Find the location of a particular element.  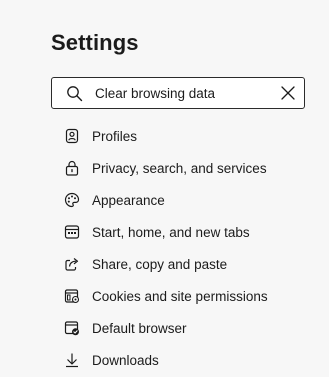

site-permissions-icon is located at coordinates (72, 296).